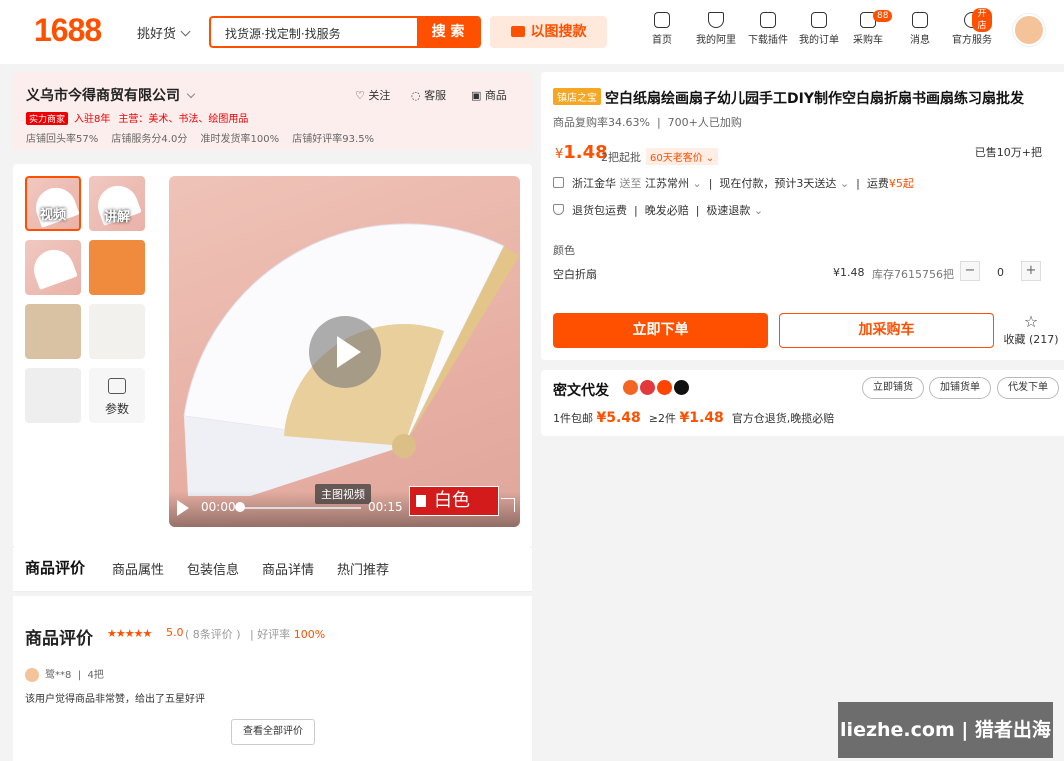  I want to click on follow-button: ♡ 关注, so click(372, 95).